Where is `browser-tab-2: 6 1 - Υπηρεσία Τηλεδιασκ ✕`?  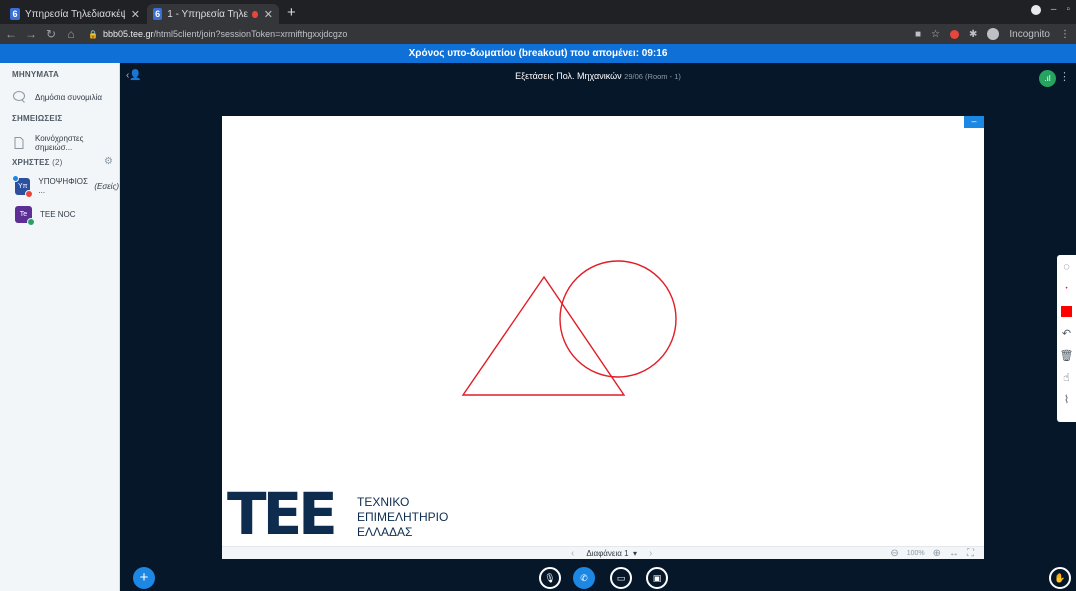 browser-tab-2: 6 1 - Υπηρεσία Τηλεδιασκ ✕ is located at coordinates (213, 14).